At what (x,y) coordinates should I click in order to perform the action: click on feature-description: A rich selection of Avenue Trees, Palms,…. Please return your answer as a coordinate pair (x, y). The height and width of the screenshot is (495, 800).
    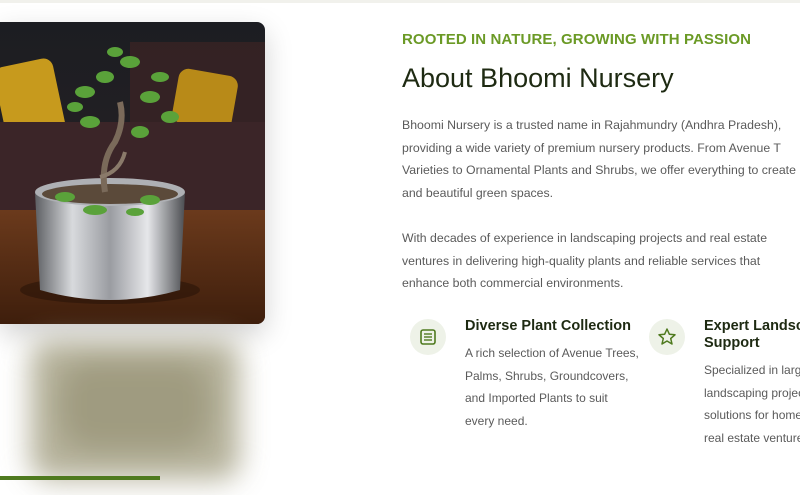
    Looking at the image, I should click on (552, 387).